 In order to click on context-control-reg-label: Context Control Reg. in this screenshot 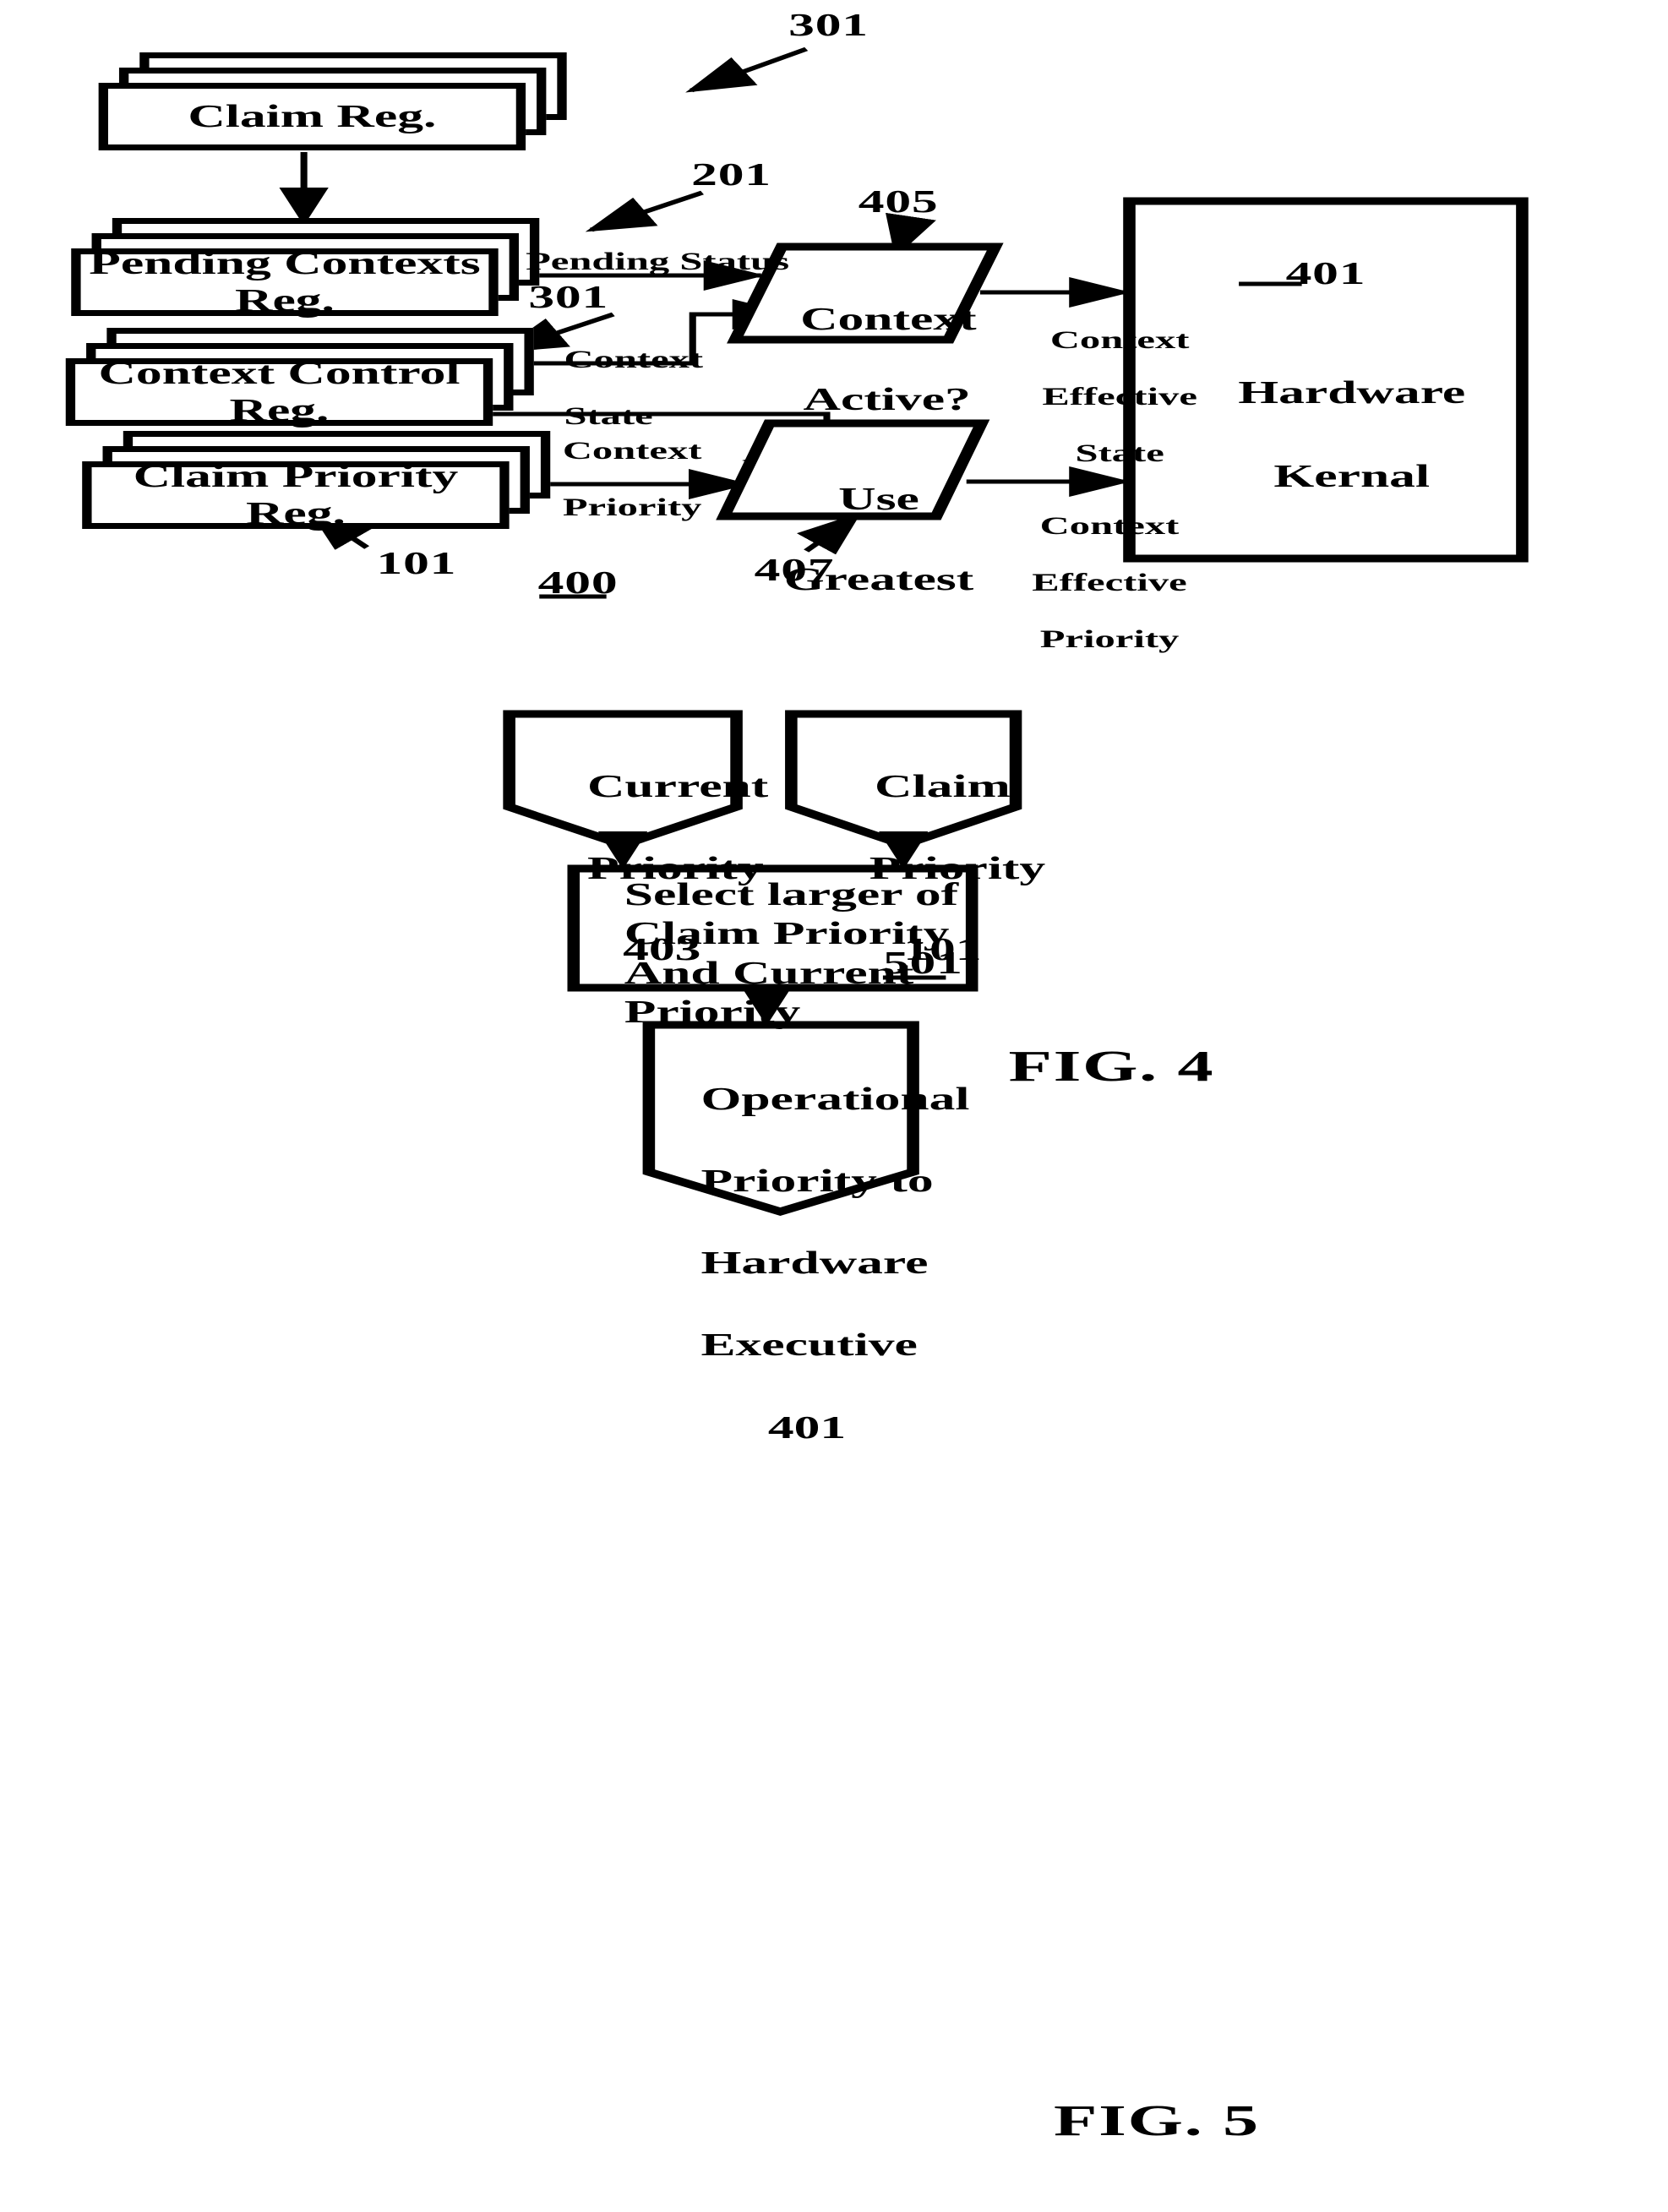, I will do `click(279, 392)`.